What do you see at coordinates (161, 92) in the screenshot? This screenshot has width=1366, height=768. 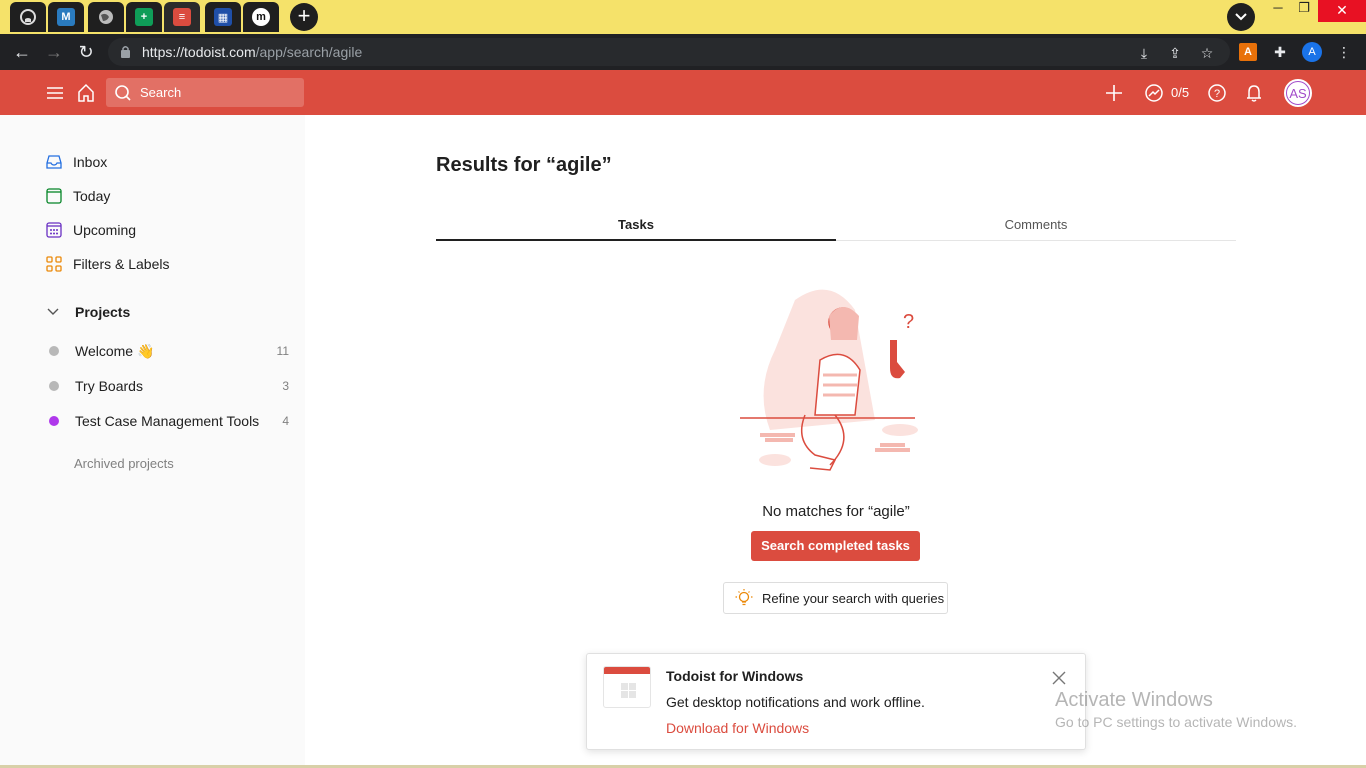 I see `search-placeholder: Search` at bounding box center [161, 92].